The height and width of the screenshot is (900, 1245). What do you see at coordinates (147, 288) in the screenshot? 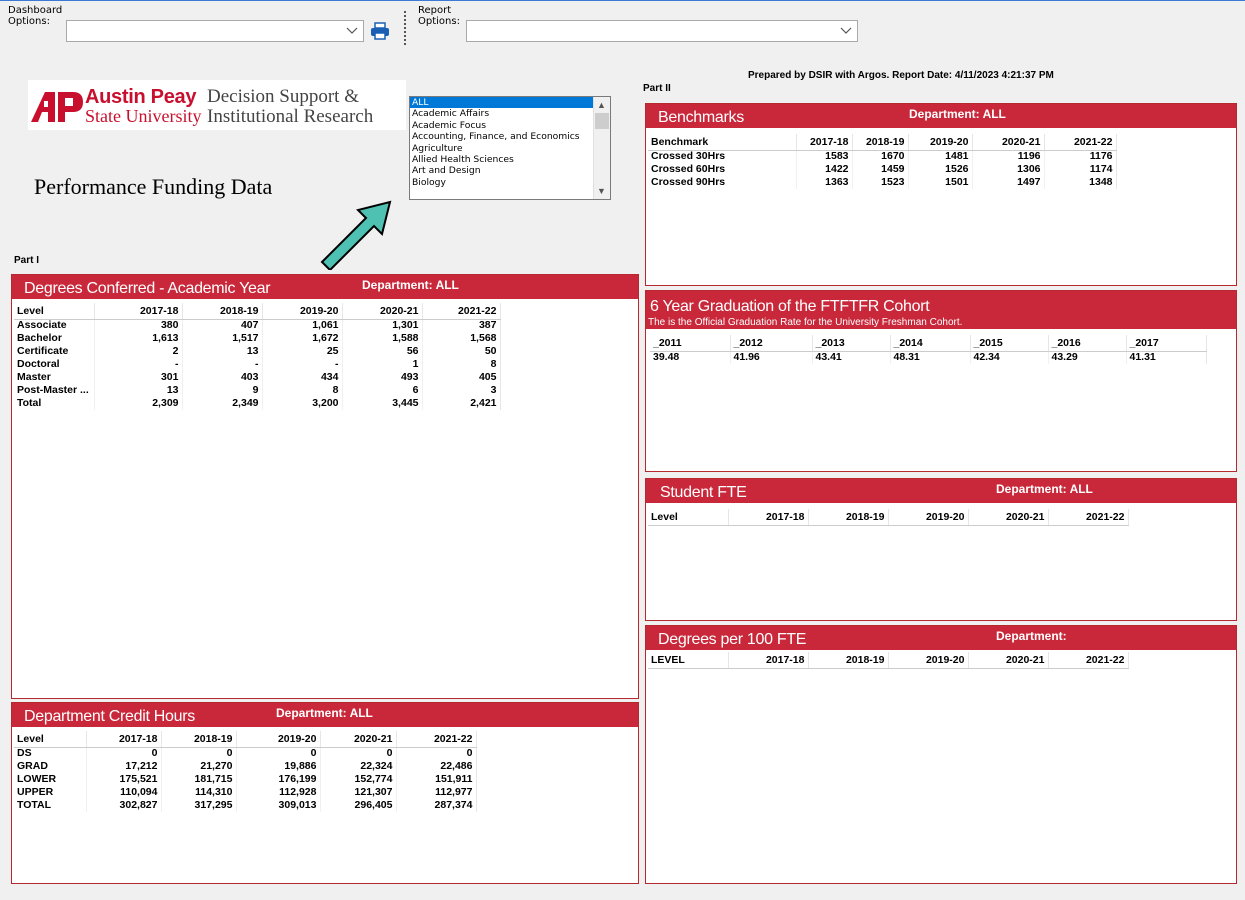
I see `panel-title: Degrees Conferred - Academic Year` at bounding box center [147, 288].